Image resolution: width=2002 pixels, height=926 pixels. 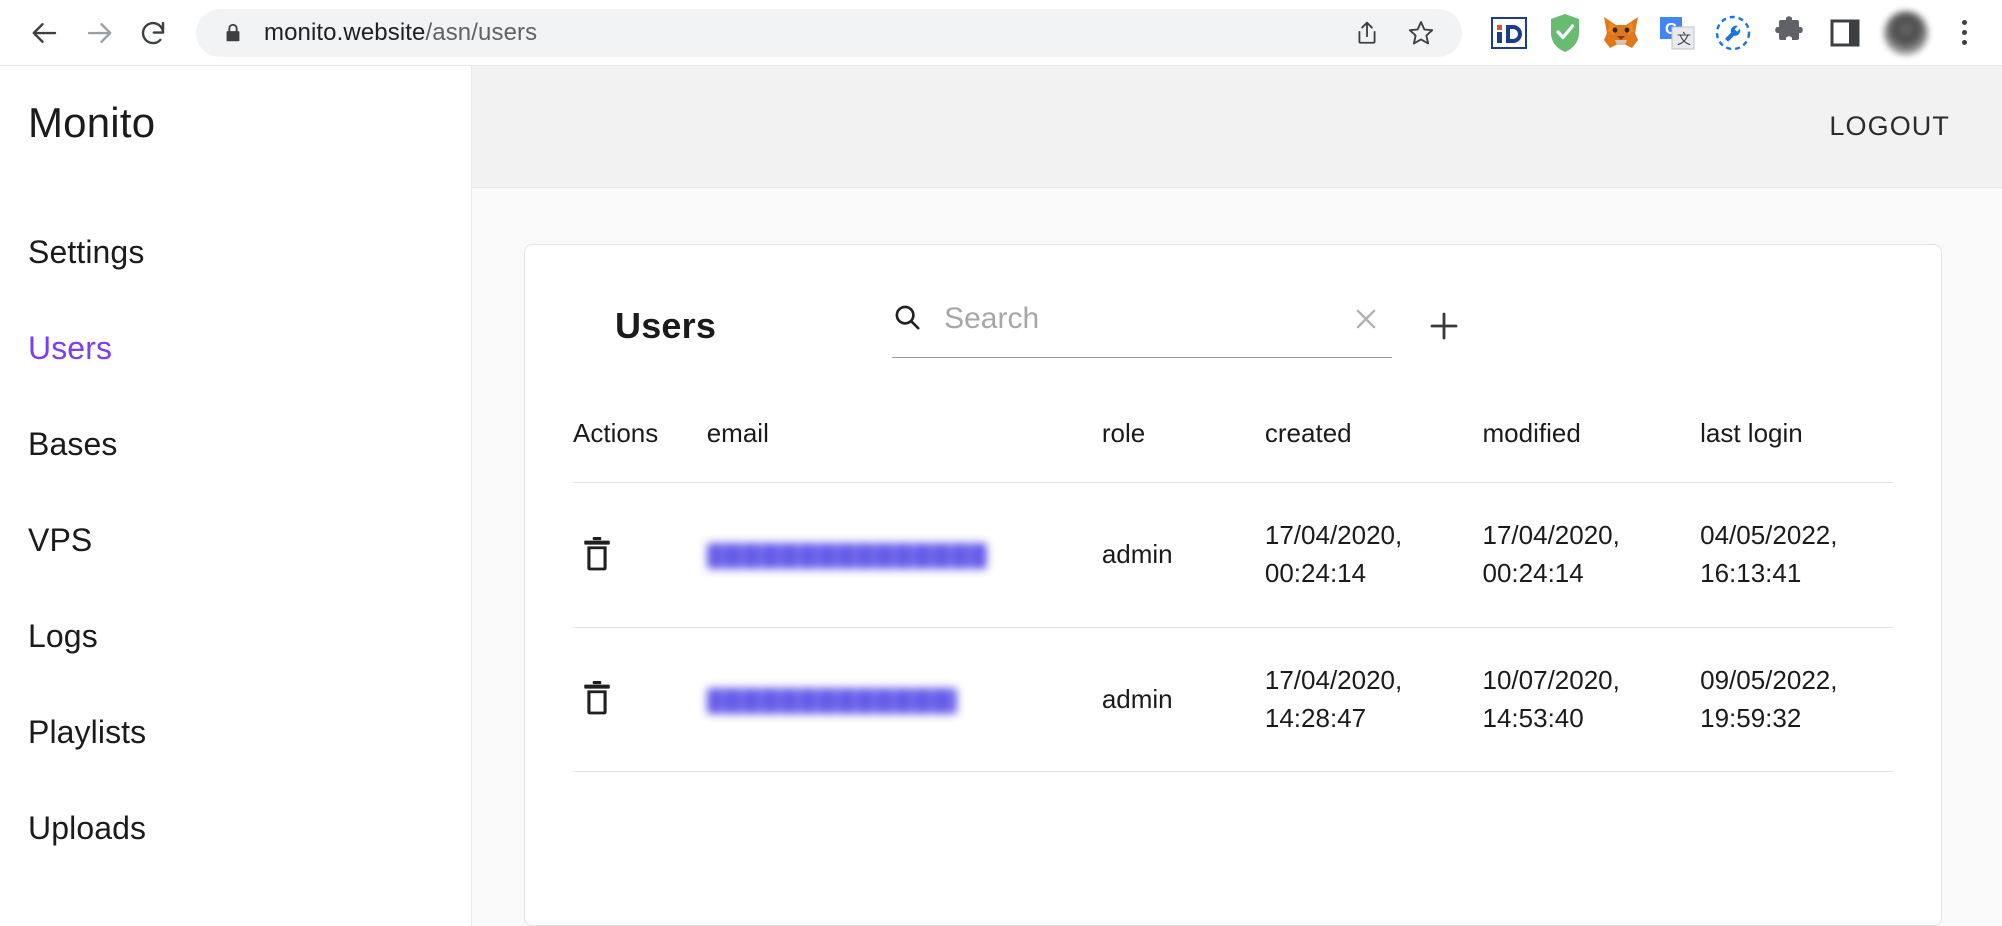 I want to click on plus-icon, so click(x=1444, y=326).